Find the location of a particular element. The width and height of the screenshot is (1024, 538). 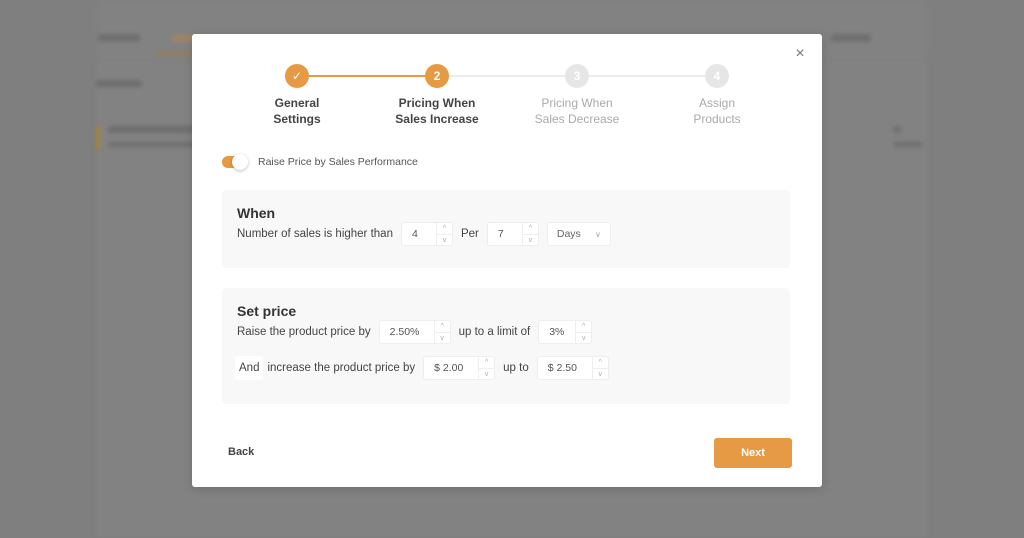

step-4-circle: 4 is located at coordinates (717, 76).